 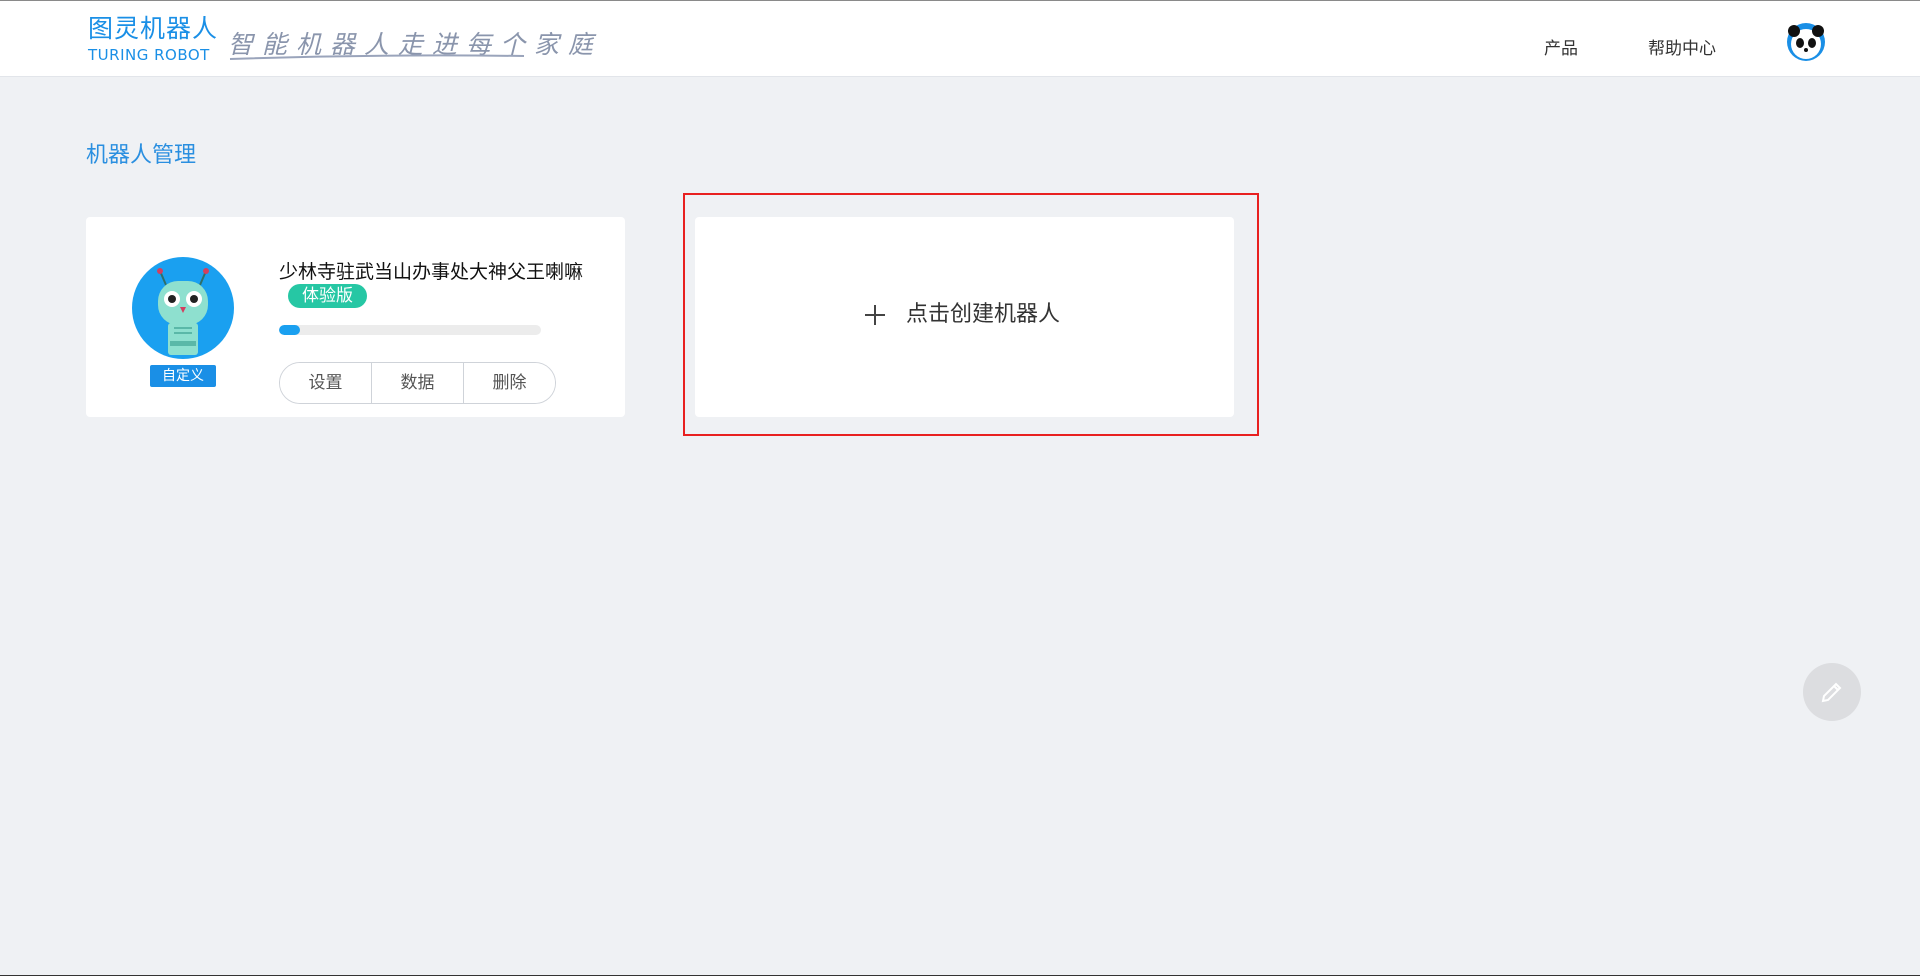 What do you see at coordinates (325, 383) in the screenshot?
I see `settings-button: 设置` at bounding box center [325, 383].